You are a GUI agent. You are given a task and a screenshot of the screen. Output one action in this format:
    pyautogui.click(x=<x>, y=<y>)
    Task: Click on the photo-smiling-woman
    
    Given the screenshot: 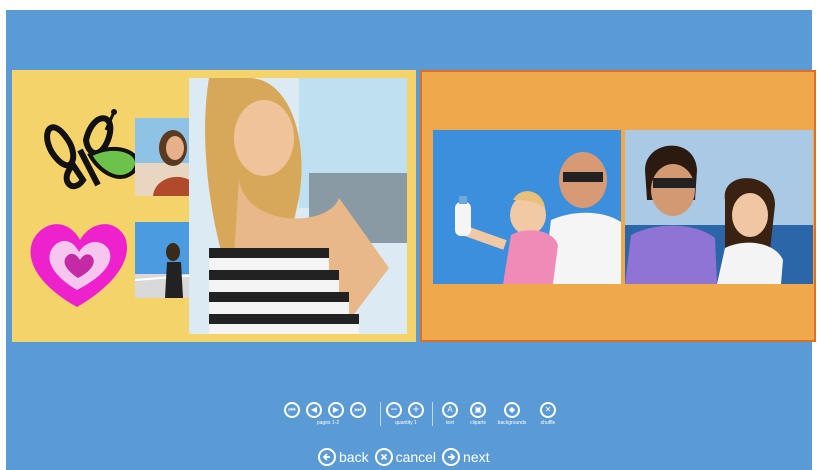 What is the action you would take?
    pyautogui.click(x=298, y=206)
    